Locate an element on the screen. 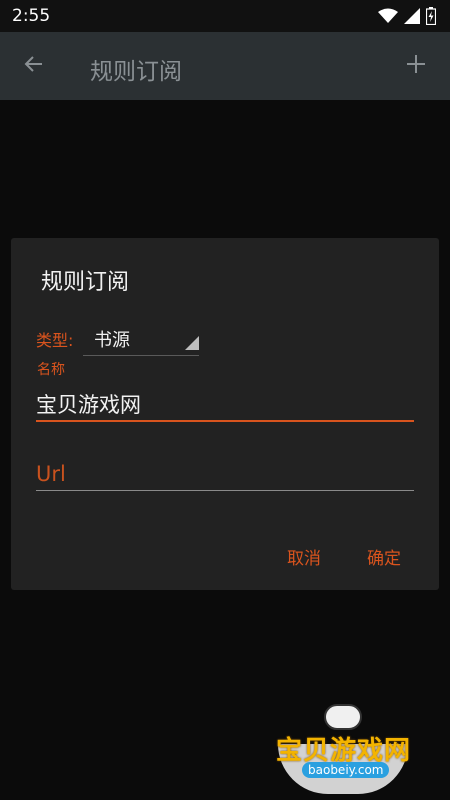  dialog-title: 规则订阅 is located at coordinates (85, 282).